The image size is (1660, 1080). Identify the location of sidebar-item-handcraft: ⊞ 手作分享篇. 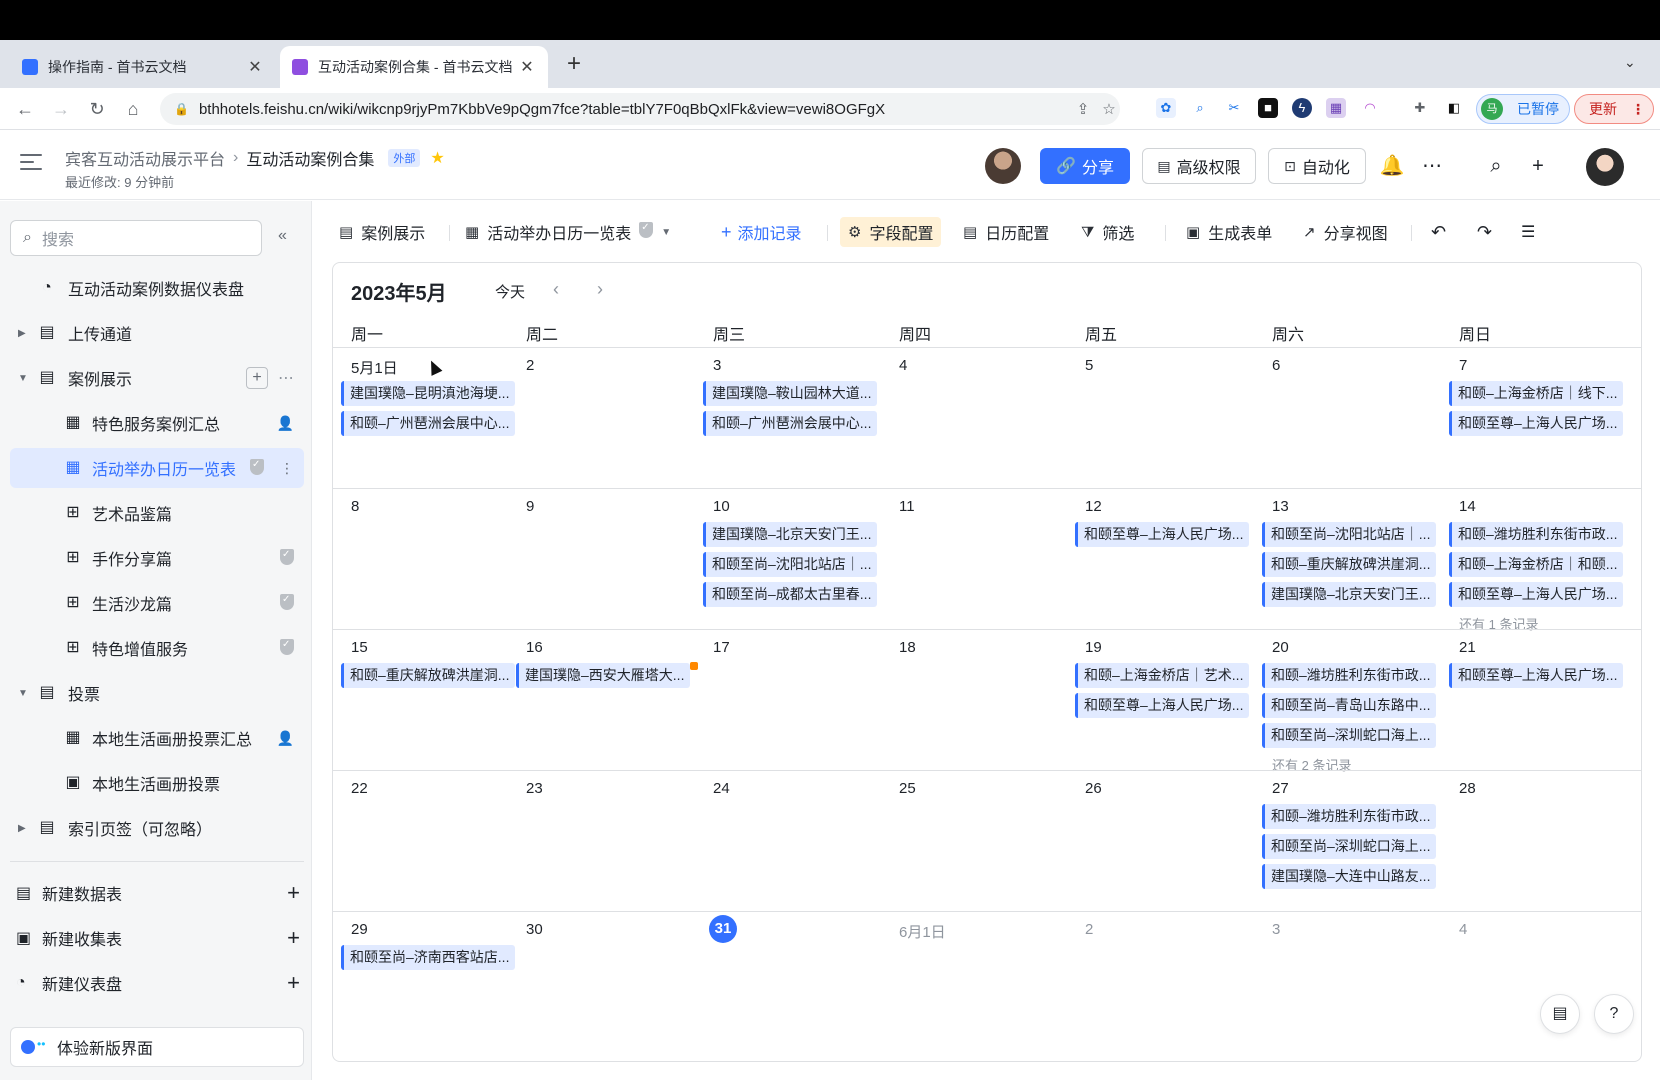
(157, 558).